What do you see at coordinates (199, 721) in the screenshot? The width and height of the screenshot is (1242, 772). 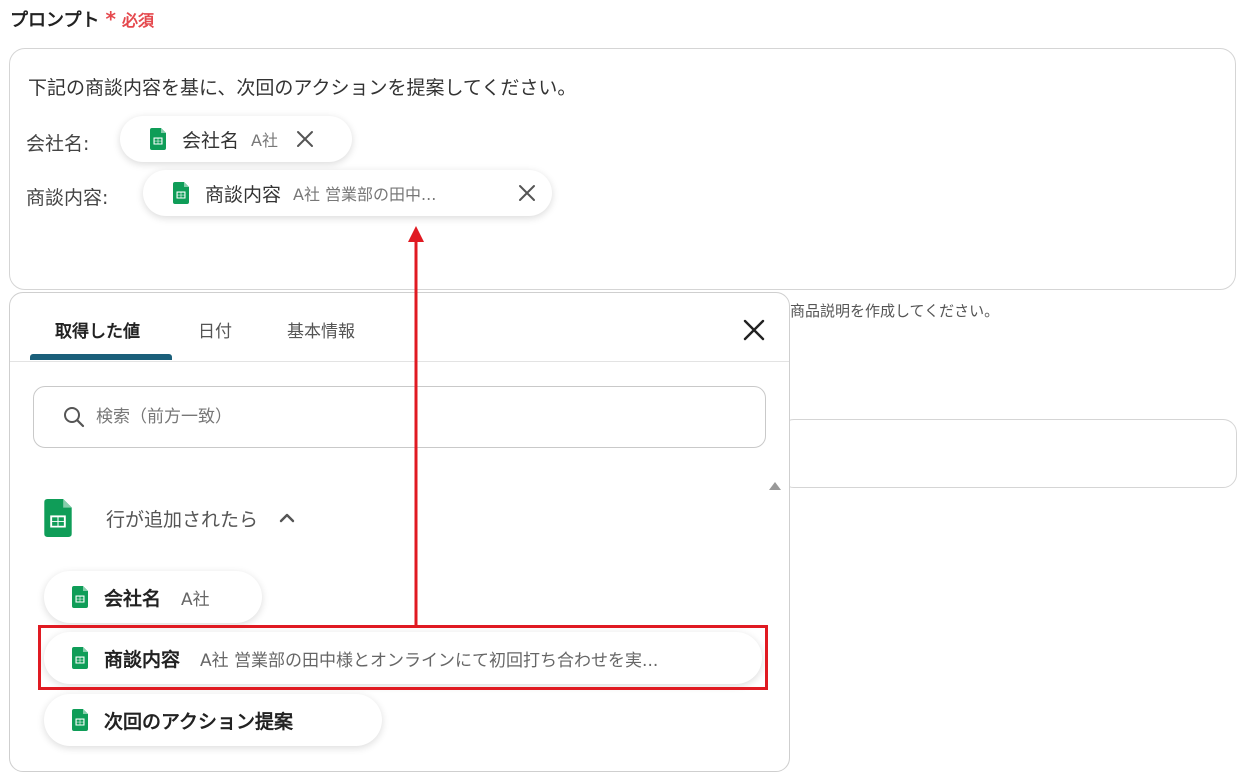 I see `item-name: 次回のアクション提案` at bounding box center [199, 721].